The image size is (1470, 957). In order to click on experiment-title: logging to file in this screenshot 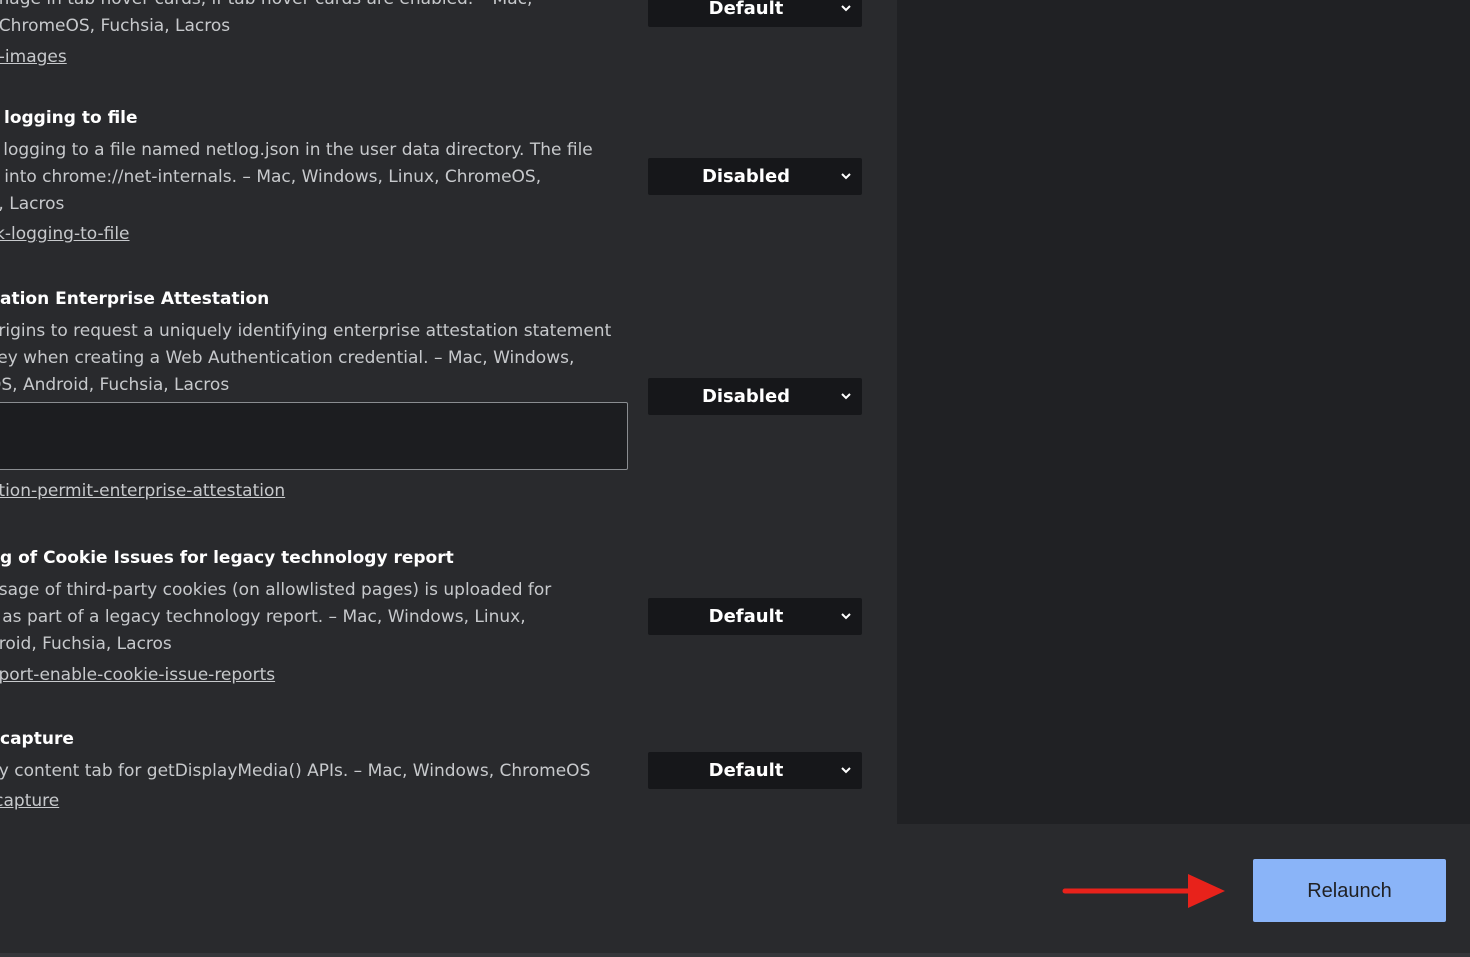, I will do `click(71, 118)`.